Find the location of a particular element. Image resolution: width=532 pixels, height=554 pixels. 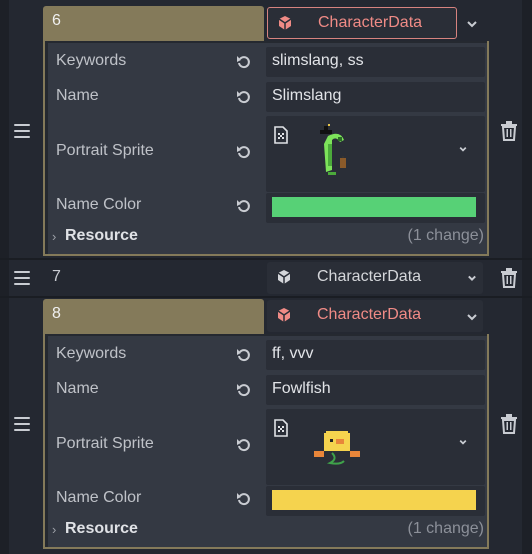

left-rail is located at coordinates (4, 277).